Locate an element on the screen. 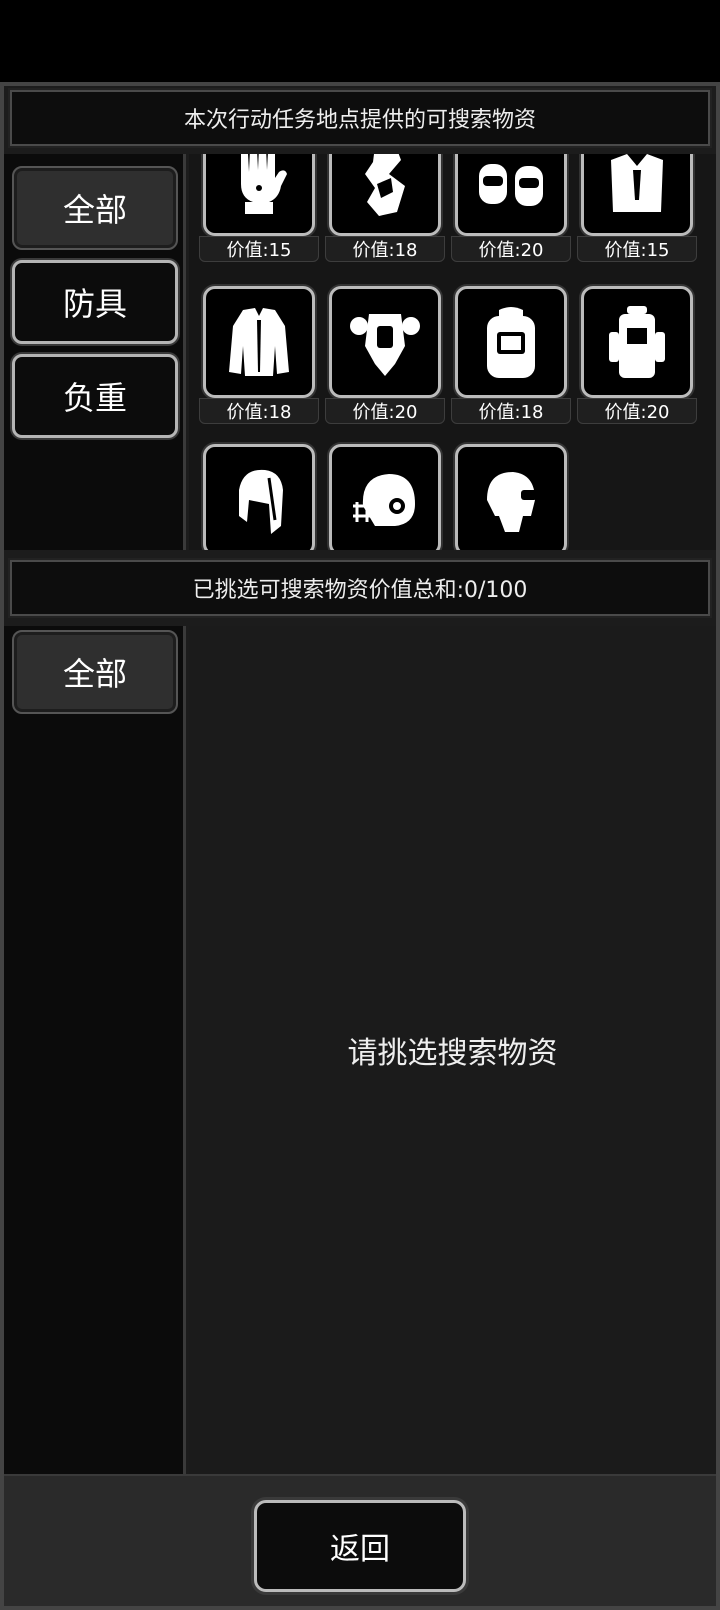 The image size is (720, 1610). fur-vest-icon is located at coordinates (637, 183).